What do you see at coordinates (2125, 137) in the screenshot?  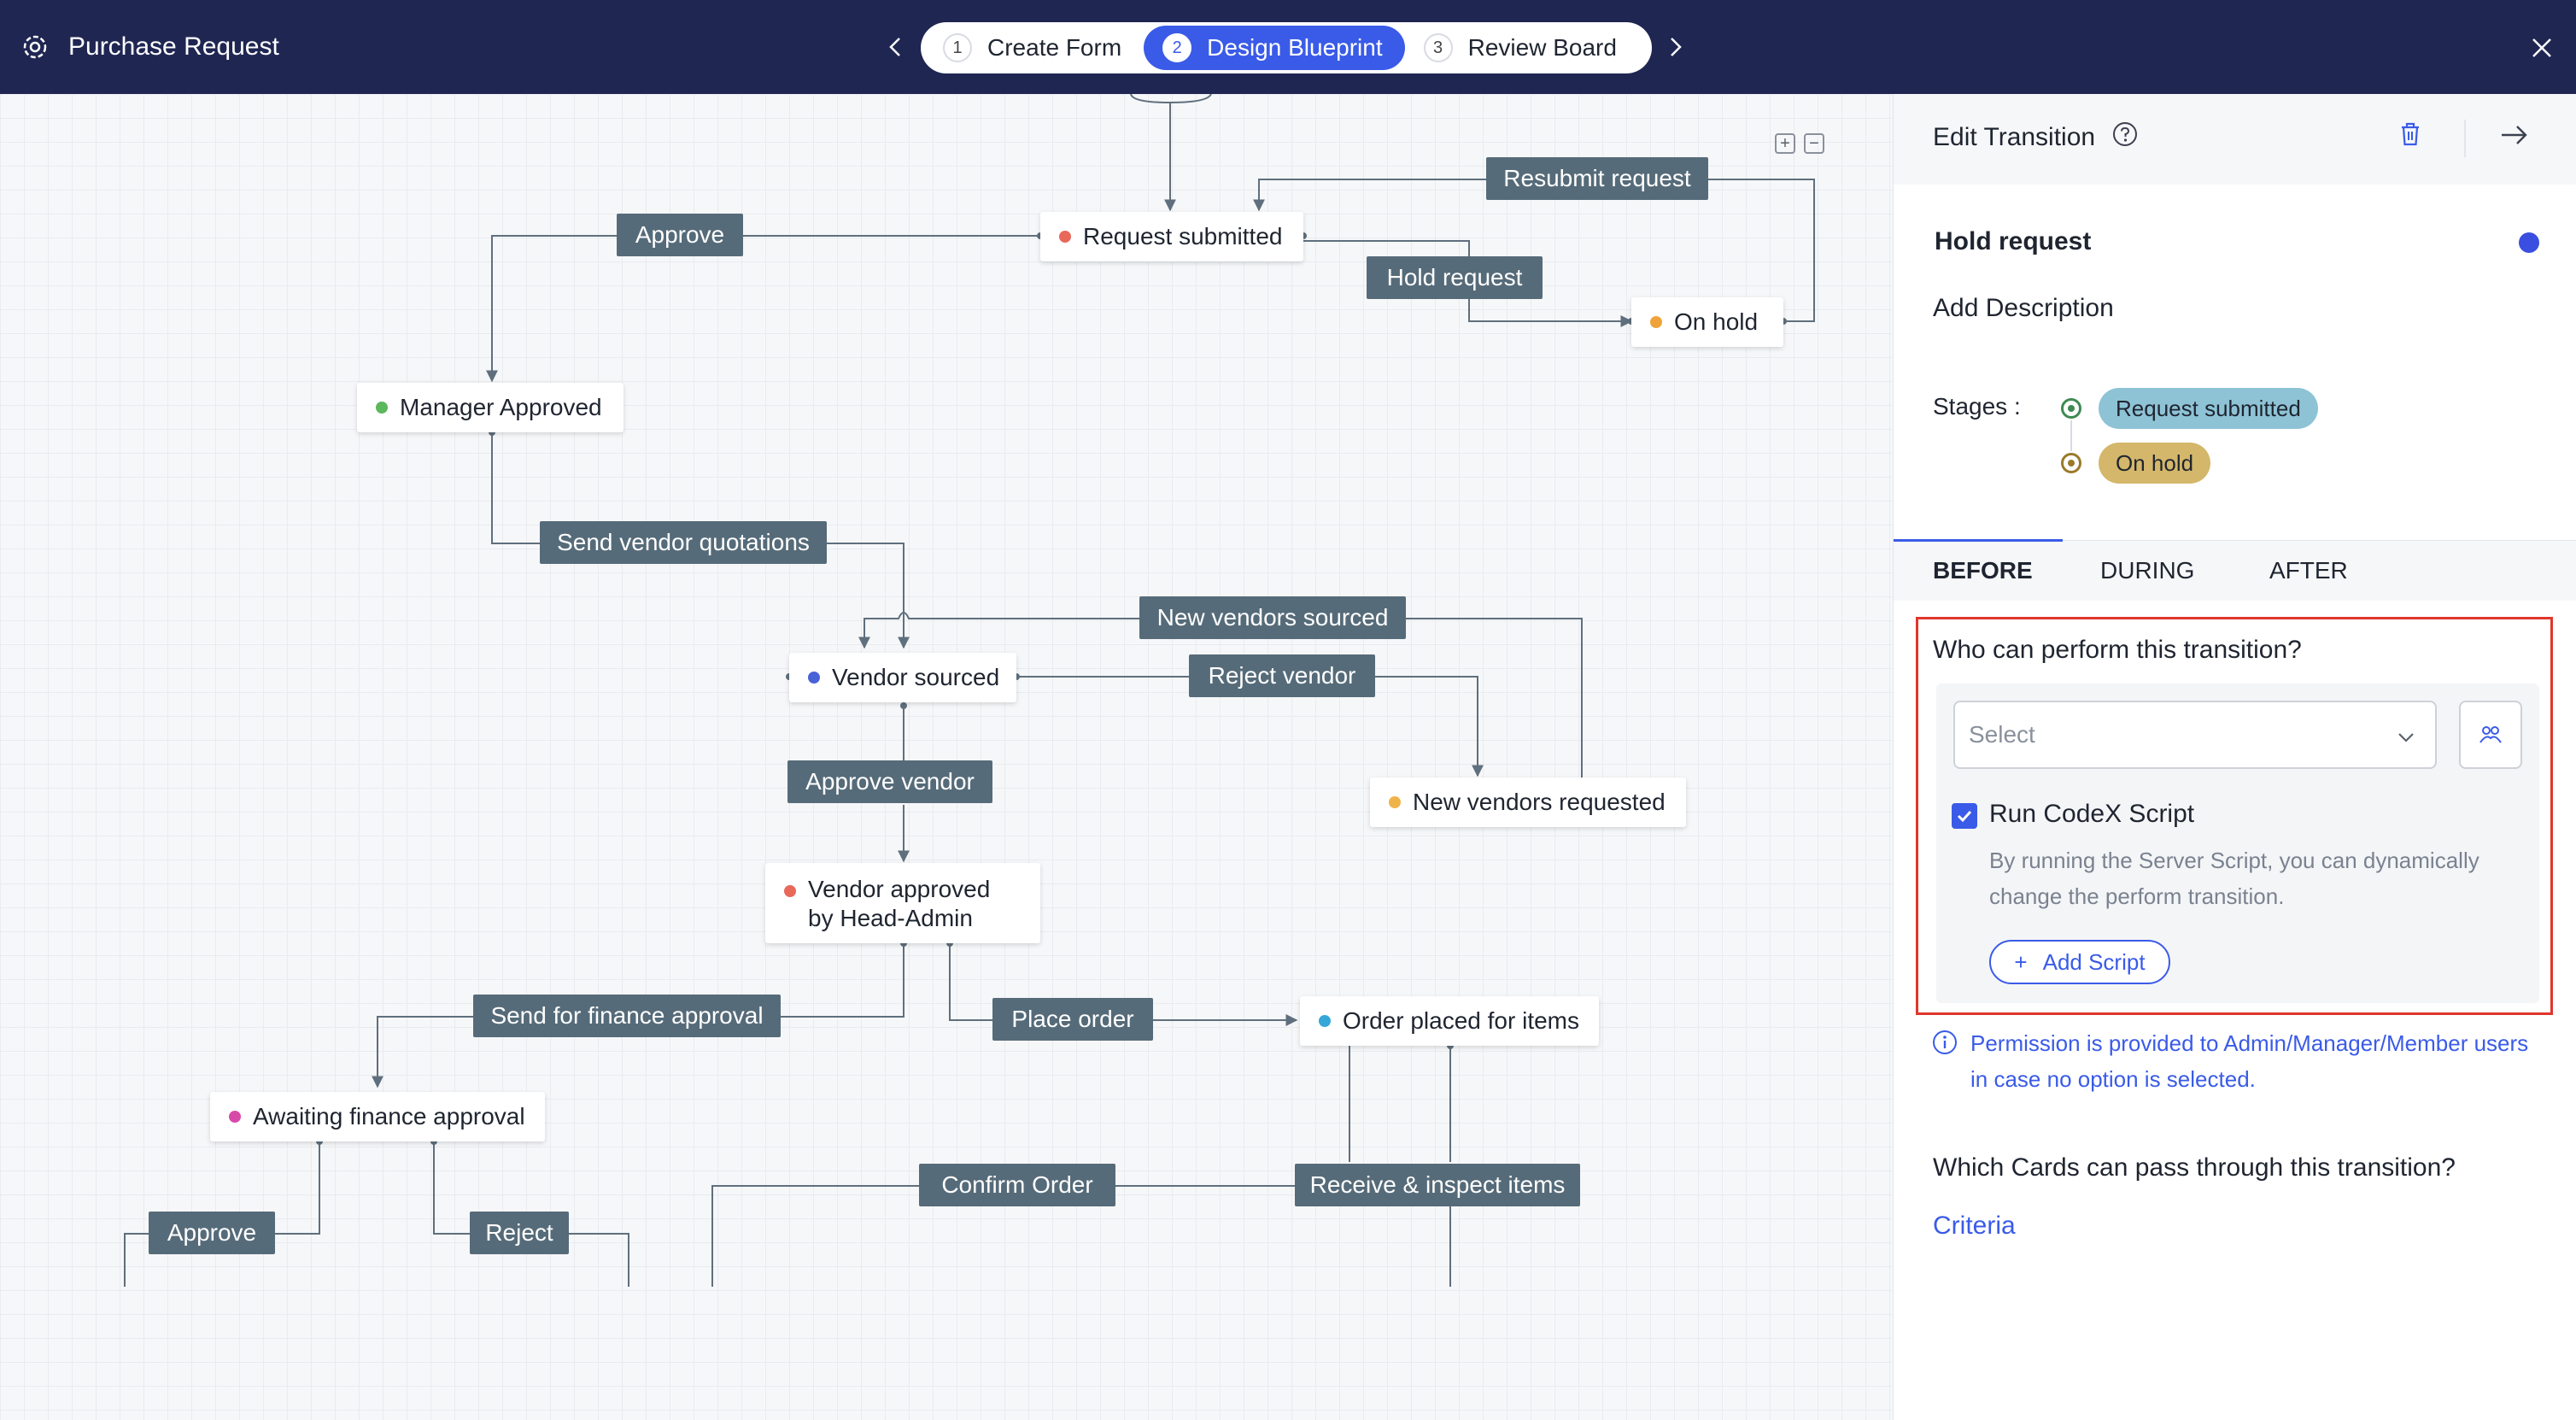 I see `help-icon` at bounding box center [2125, 137].